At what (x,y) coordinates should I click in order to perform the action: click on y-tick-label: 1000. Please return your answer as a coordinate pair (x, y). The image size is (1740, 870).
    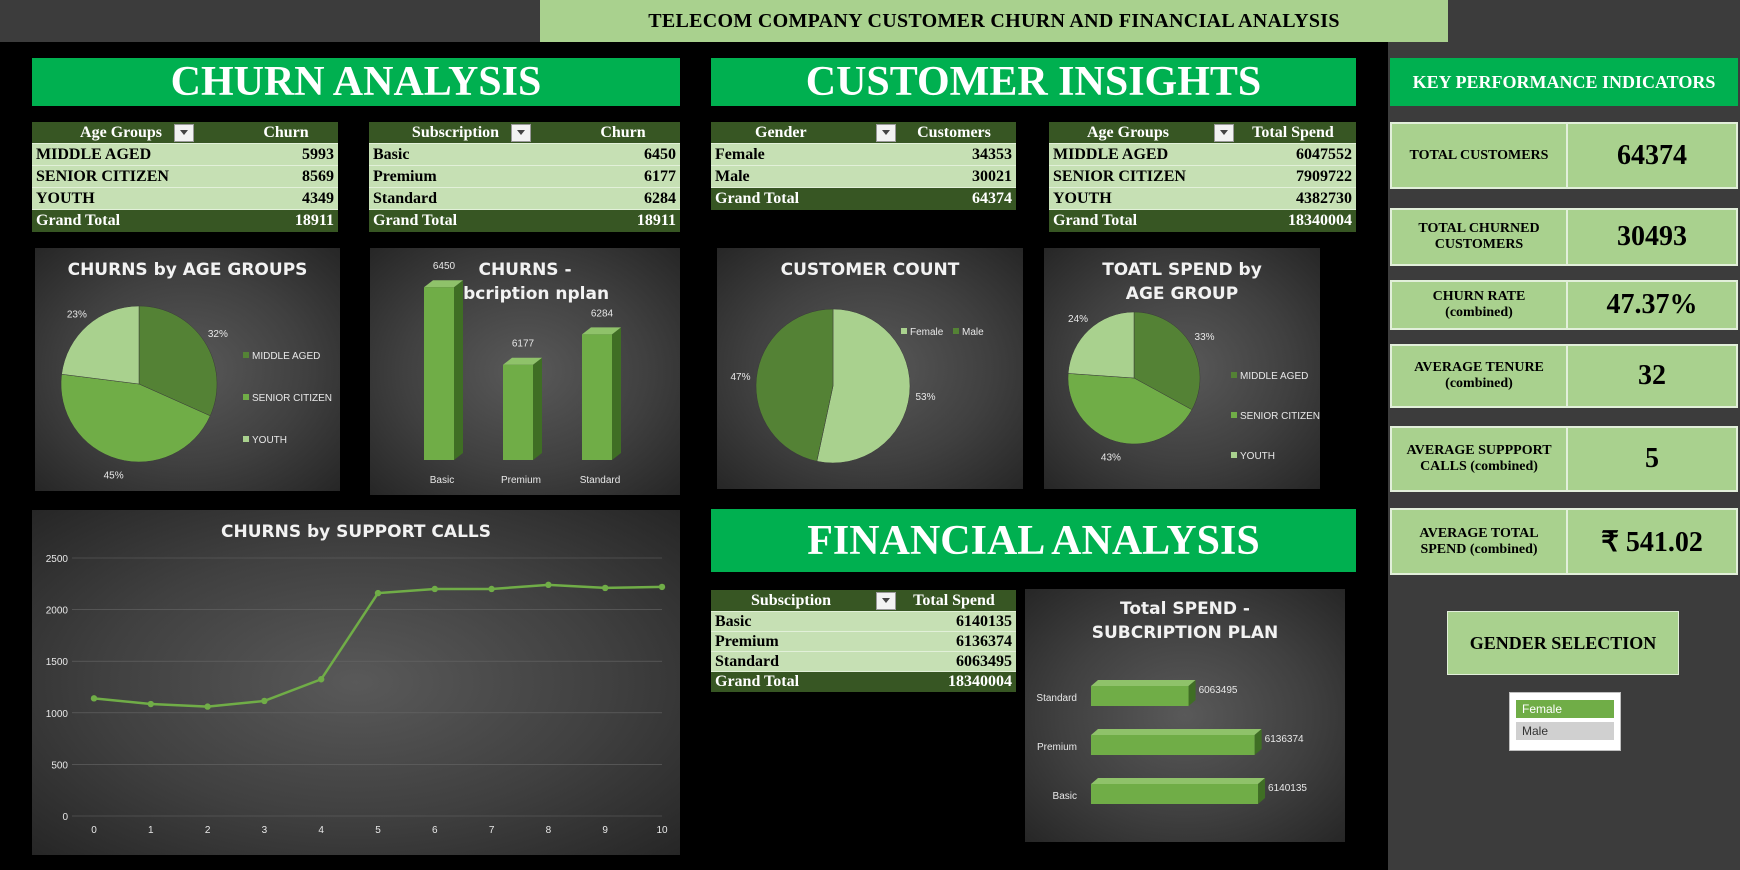
    Looking at the image, I should click on (57, 714).